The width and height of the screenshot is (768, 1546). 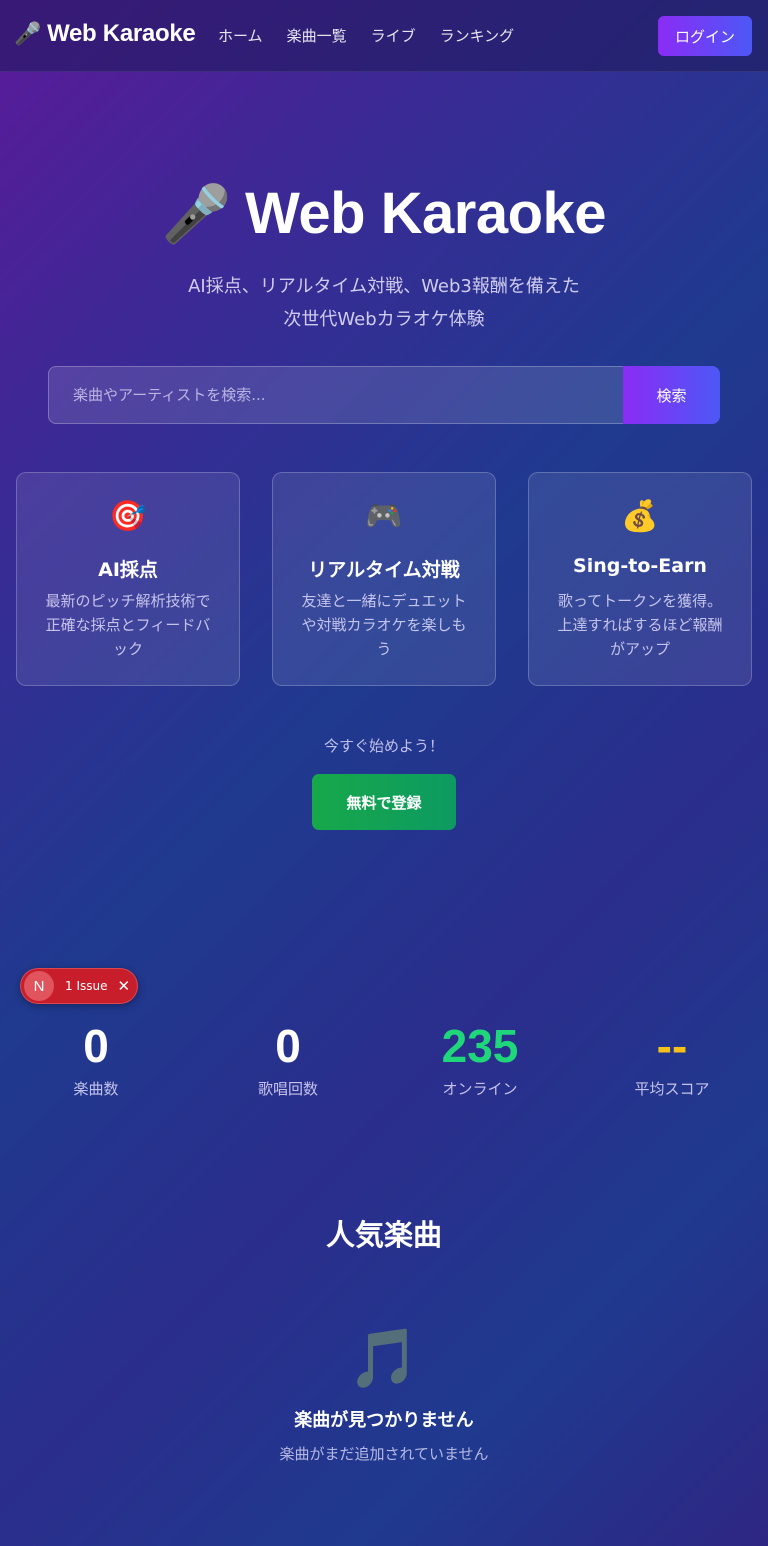 I want to click on nav-links: ホーム 楽曲一覧 ライブ ランキング, so click(x=366, y=35).